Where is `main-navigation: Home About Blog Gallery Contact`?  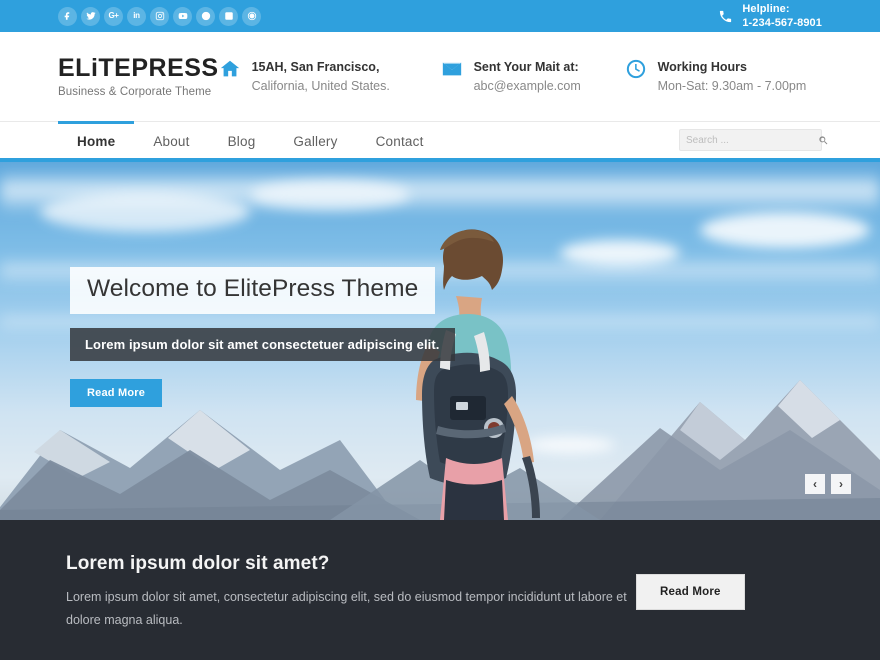
main-navigation: Home About Blog Gallery Contact is located at coordinates (440, 139).